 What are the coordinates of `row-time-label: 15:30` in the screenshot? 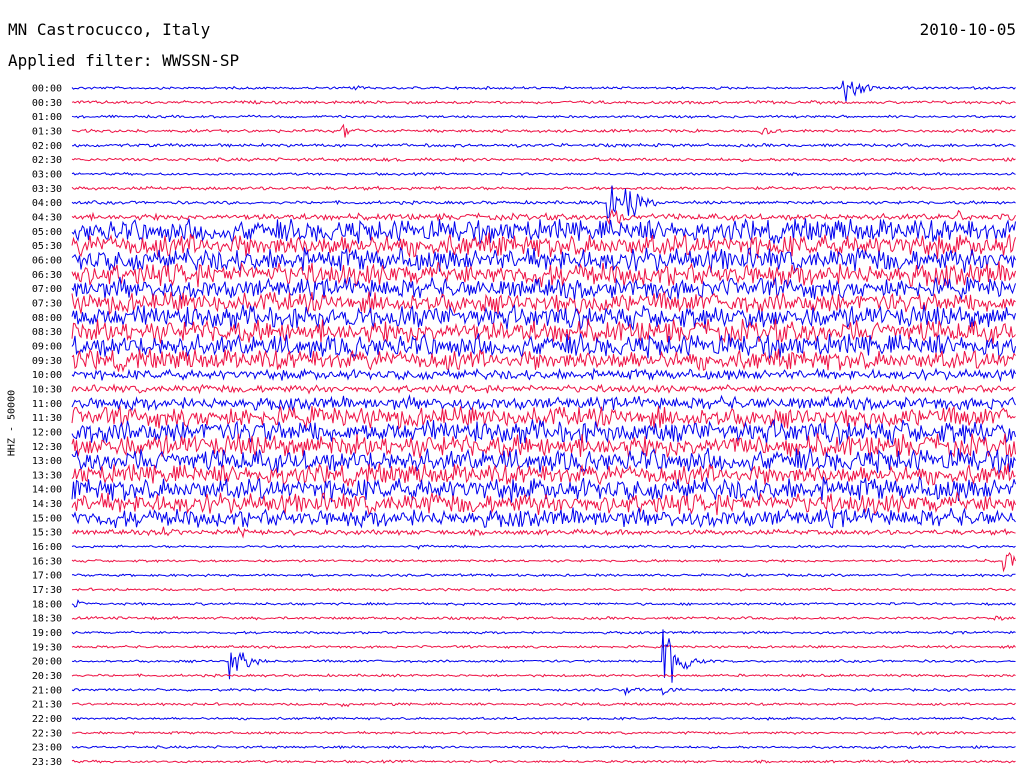 It's located at (47, 533).